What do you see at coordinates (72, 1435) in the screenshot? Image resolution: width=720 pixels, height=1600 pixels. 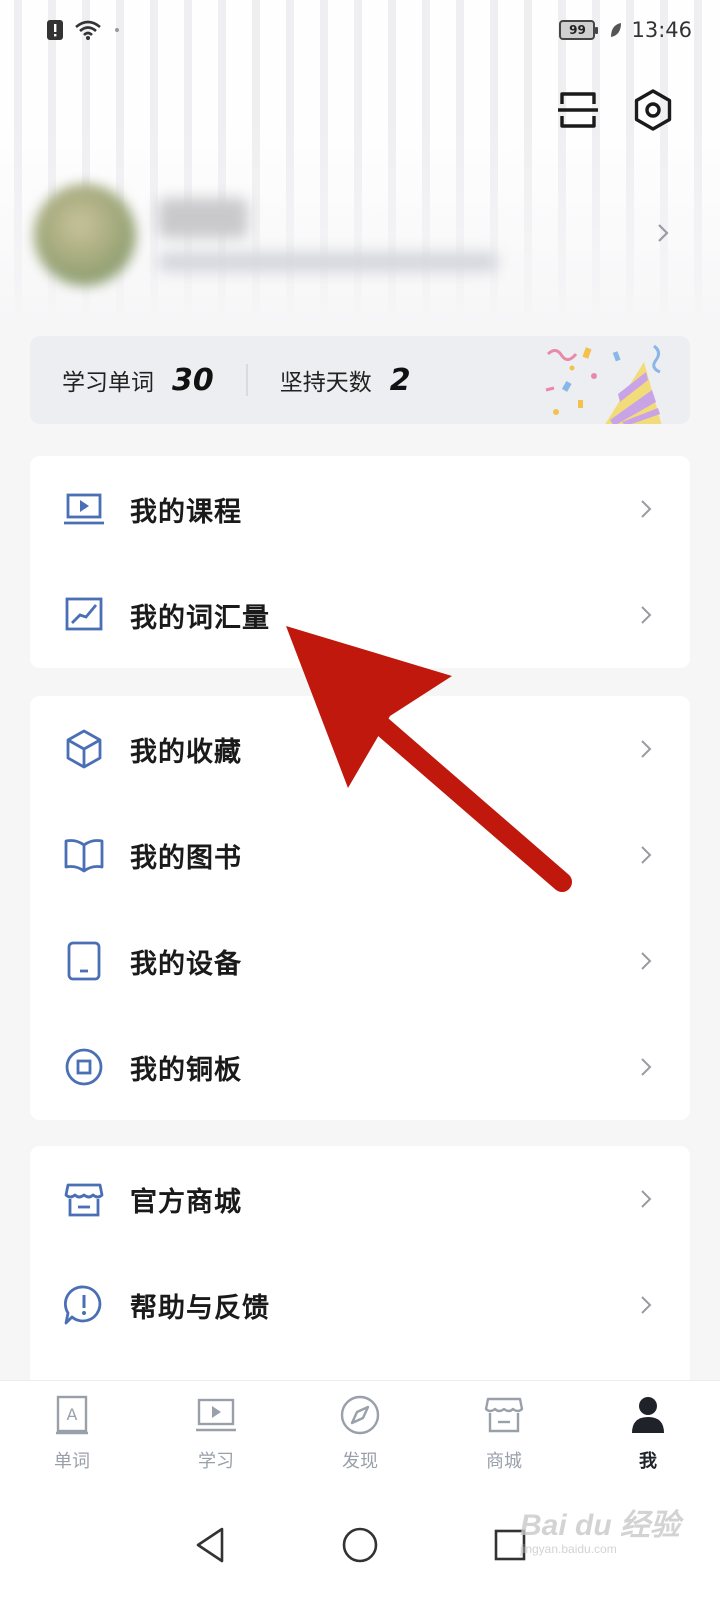 I see `tab-words: A 单词` at bounding box center [72, 1435].